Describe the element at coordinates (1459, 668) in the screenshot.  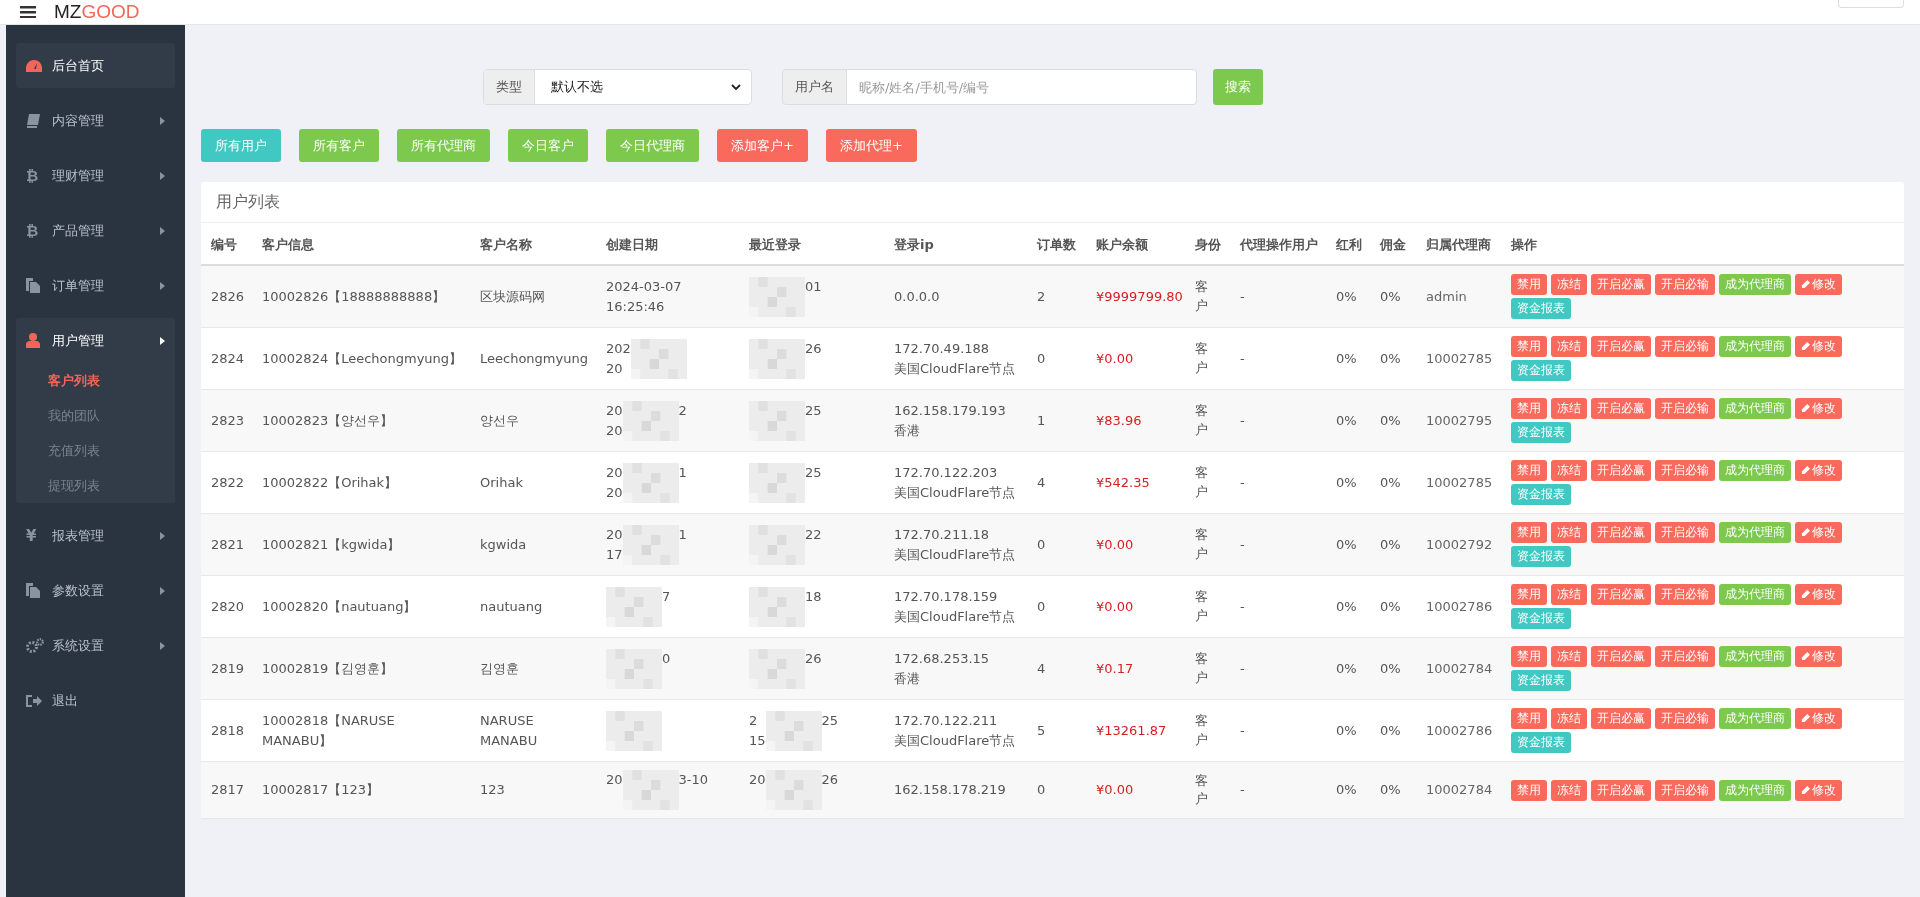
I see `table-cell: 10002784` at that location.